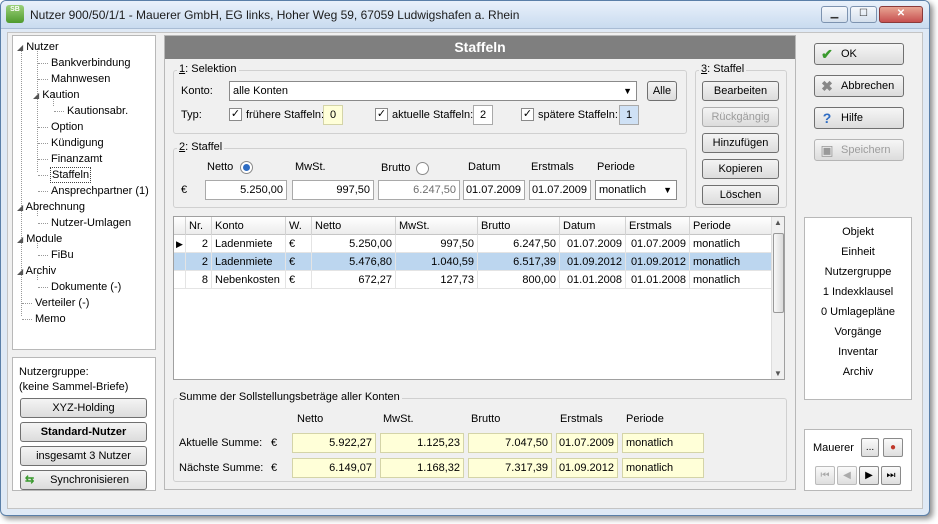  What do you see at coordinates (740, 117) in the screenshot?
I see `rueckgaengig-button: Rückgängig` at bounding box center [740, 117].